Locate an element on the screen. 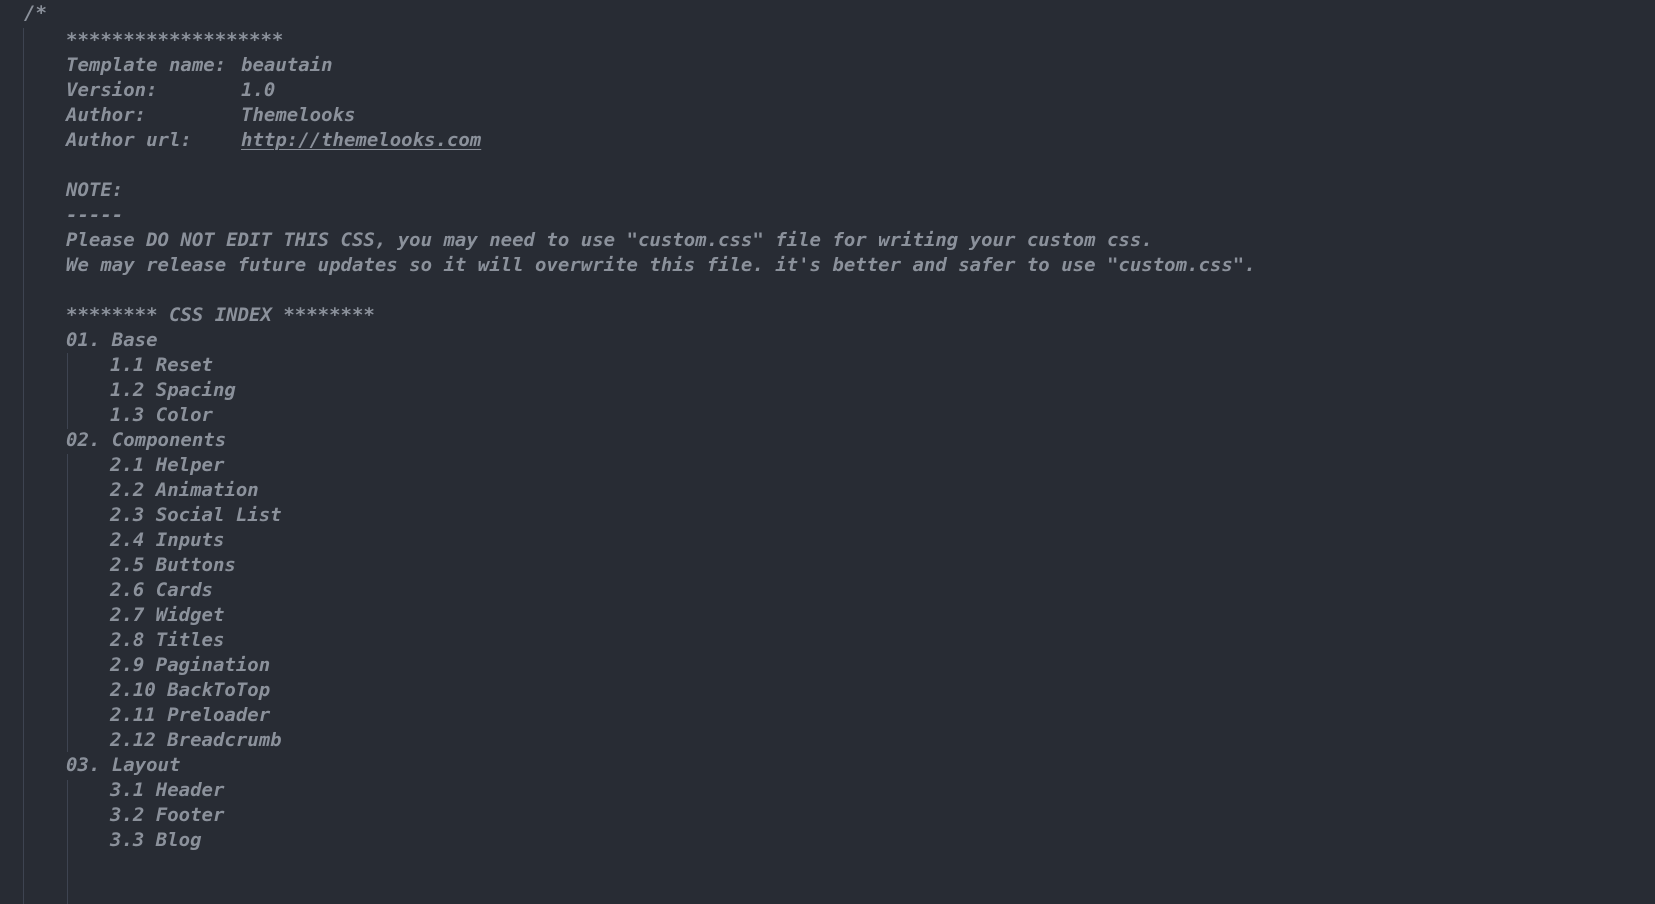 The height and width of the screenshot is (904, 1655). indent-guide-components is located at coordinates (67, 603).